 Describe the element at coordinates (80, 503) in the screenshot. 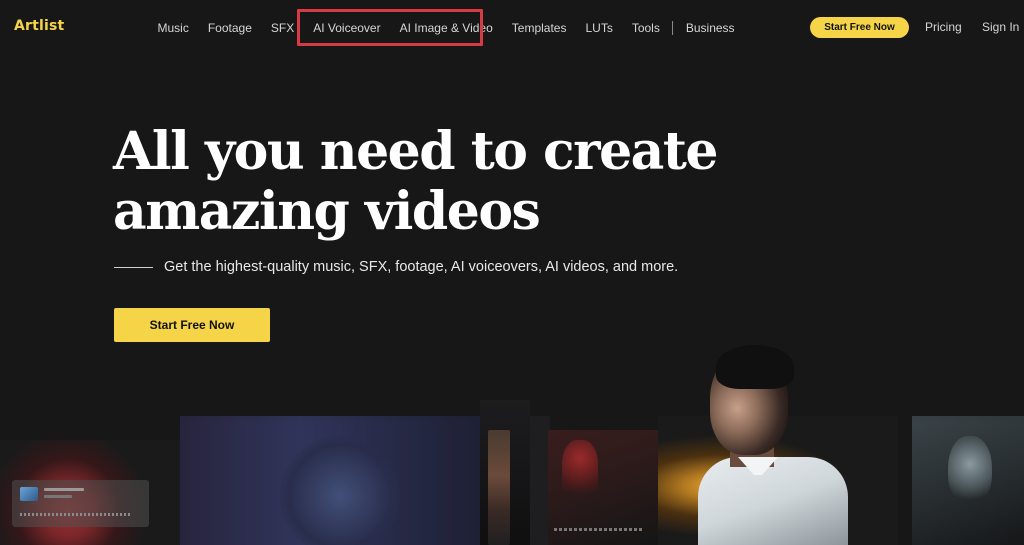

I see `audio-player-card` at that location.